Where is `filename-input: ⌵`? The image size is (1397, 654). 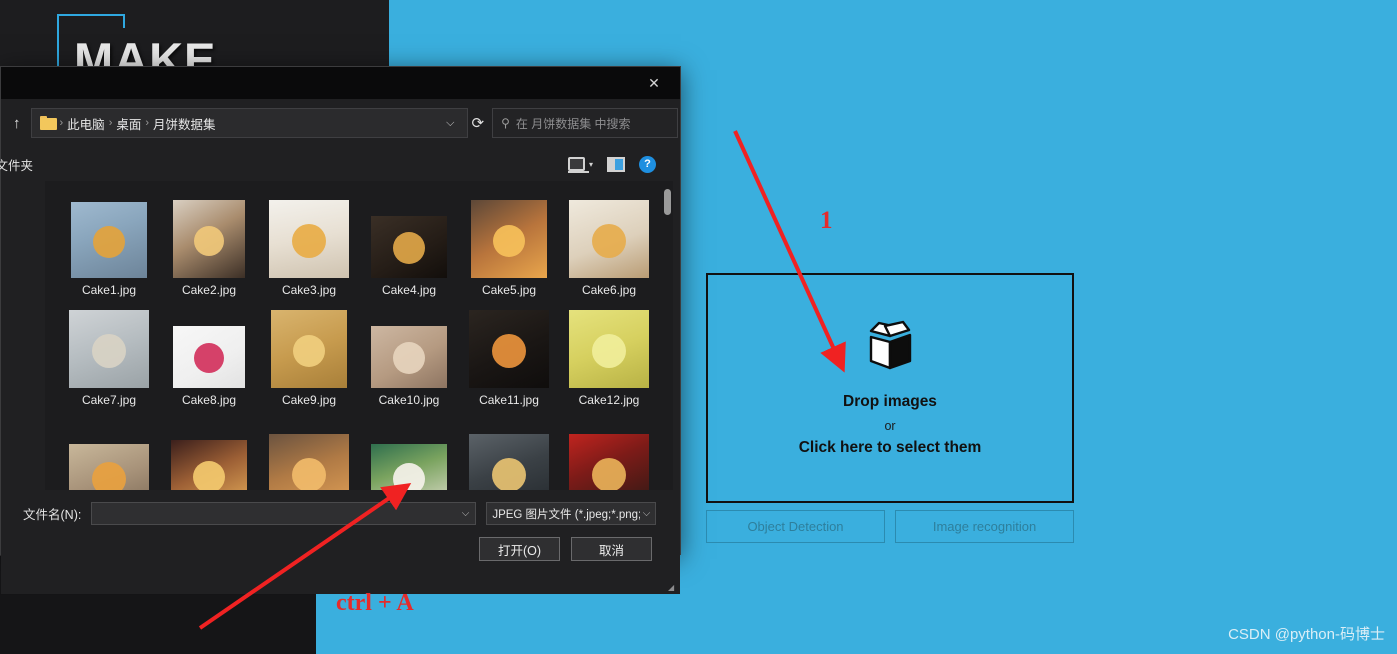
filename-input: ⌵ is located at coordinates (284, 513).